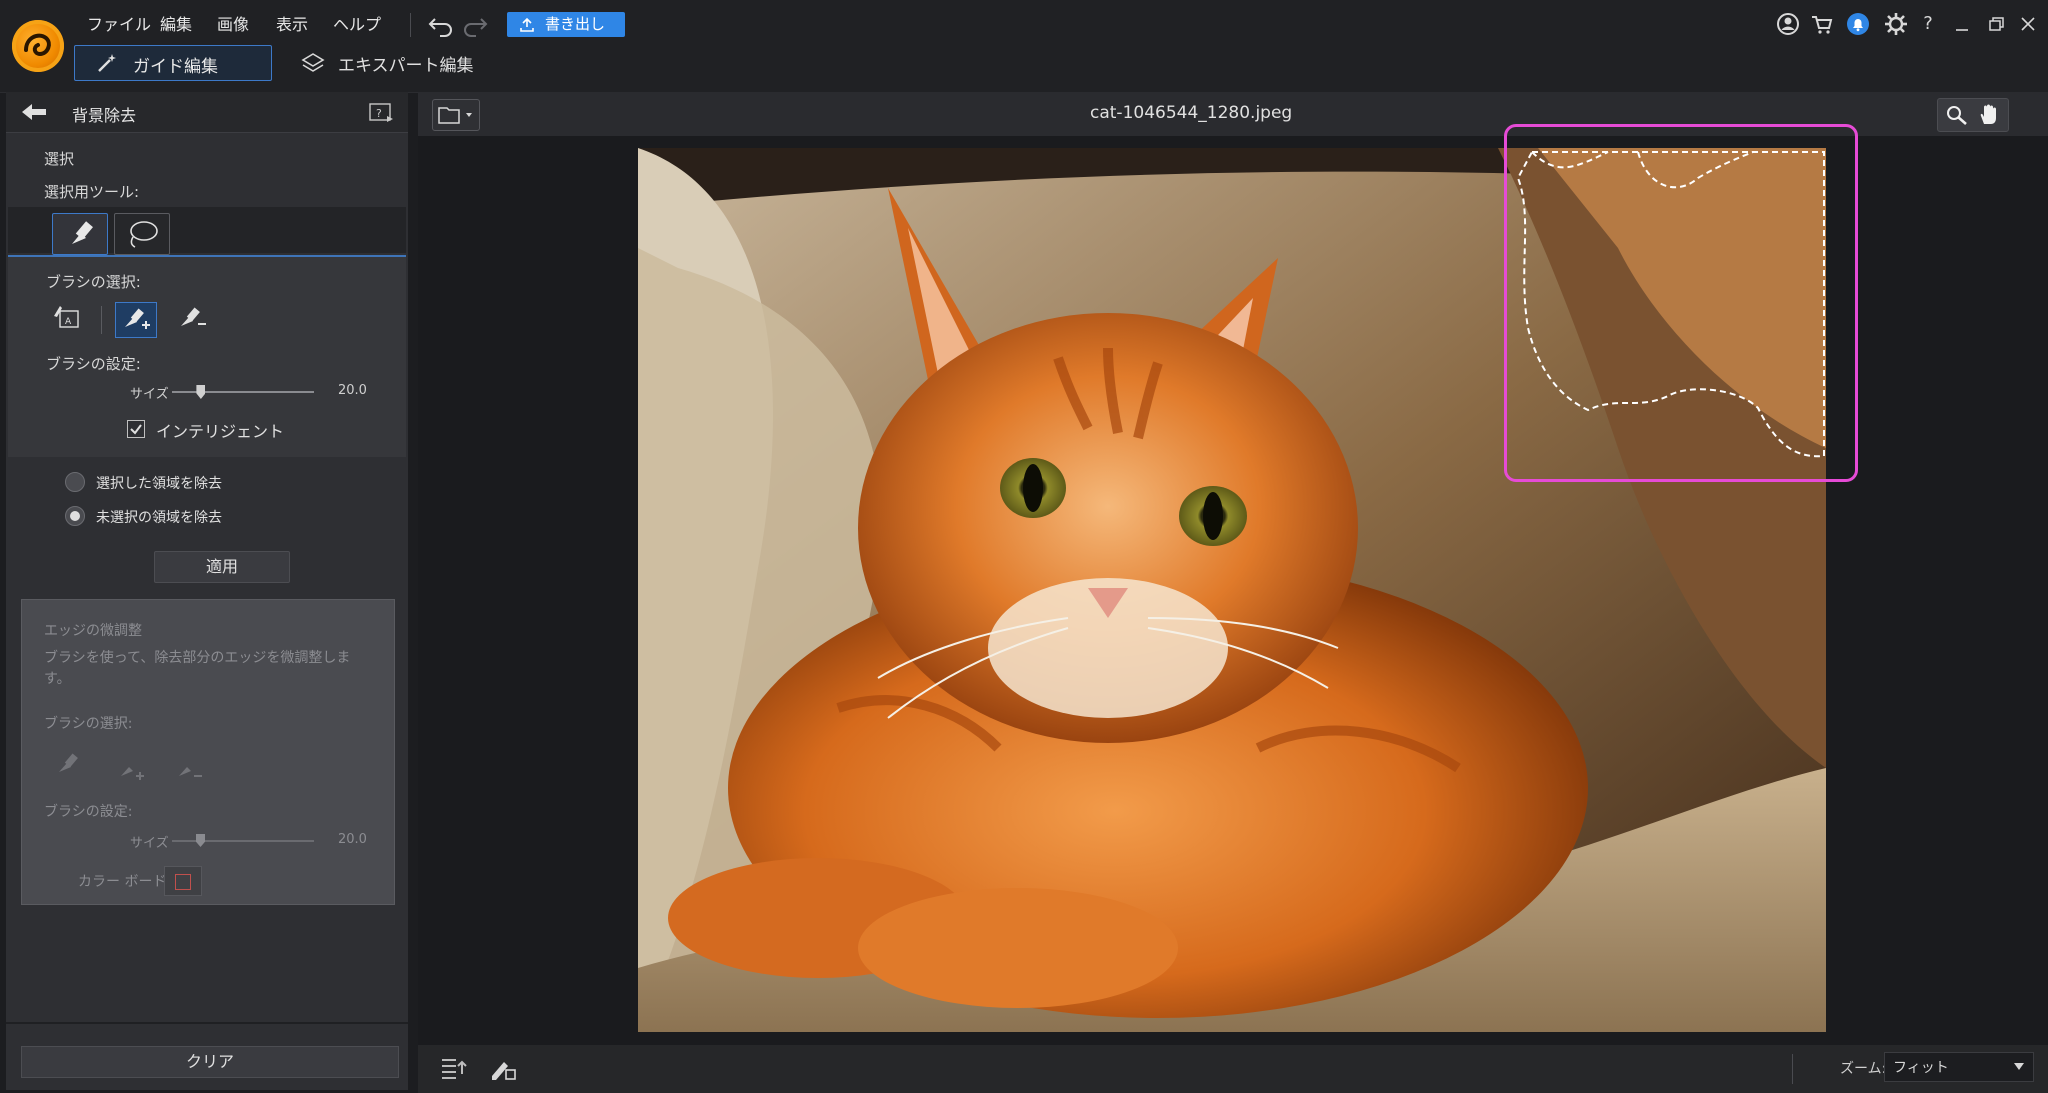  I want to click on remove-unselected-radio, so click(75, 516).